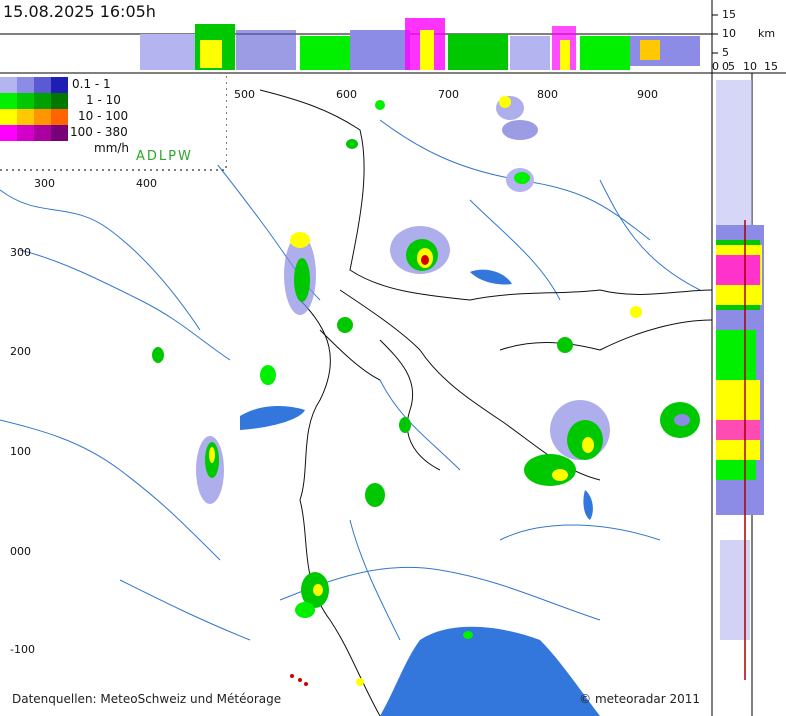  I want to click on x-tick-500: 500, so click(244, 94).